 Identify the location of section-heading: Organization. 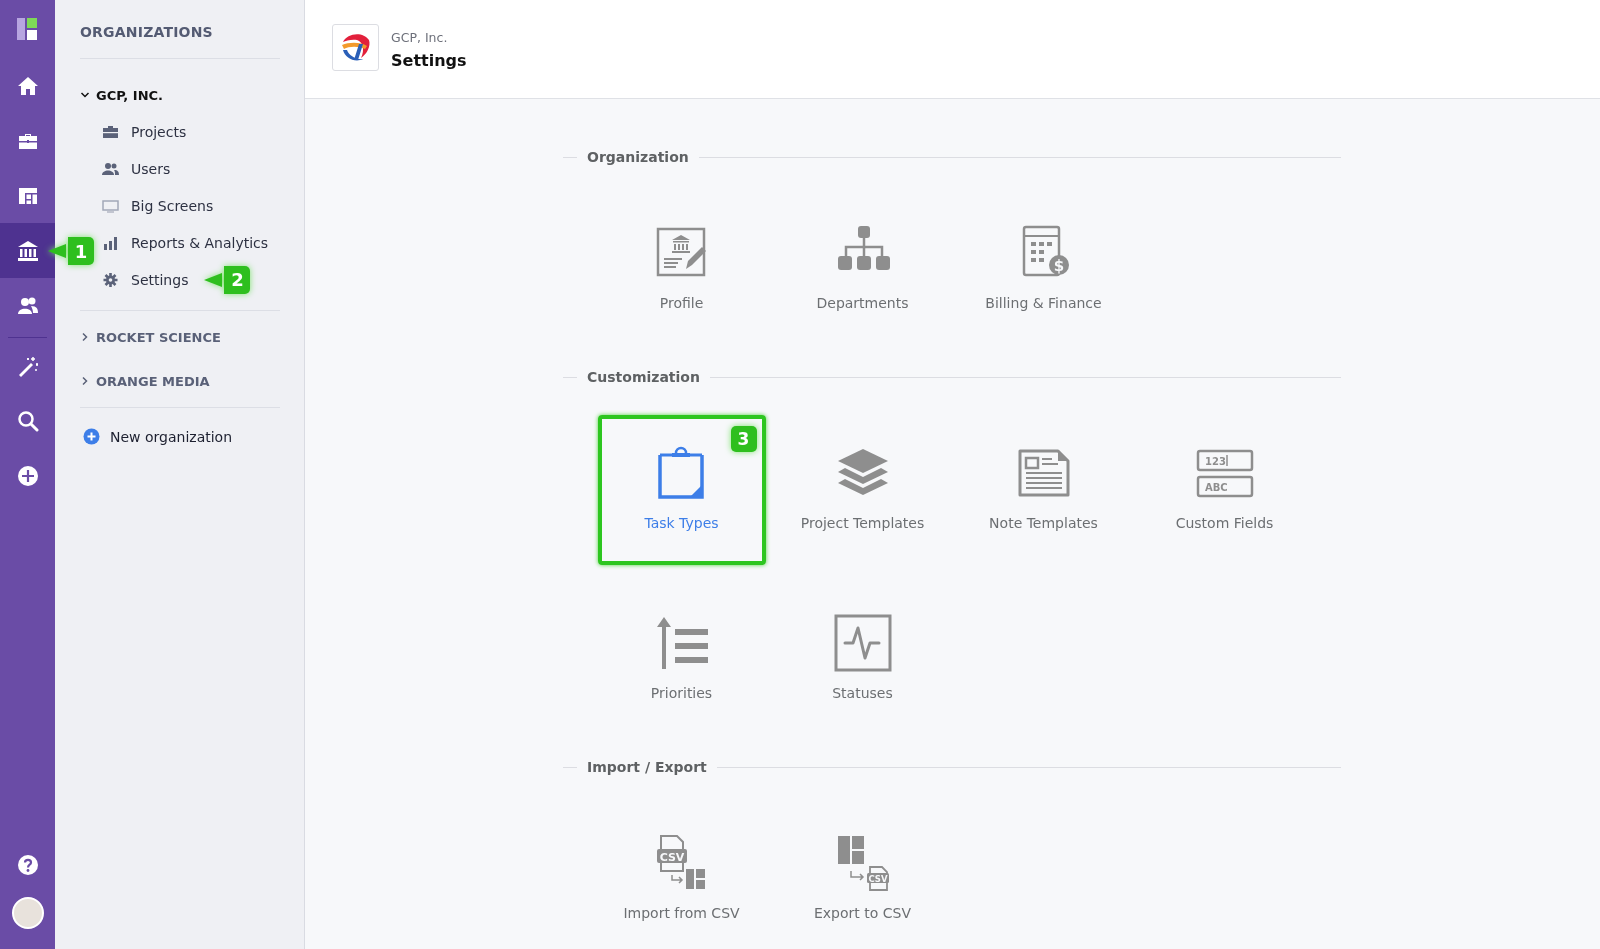
(638, 157).